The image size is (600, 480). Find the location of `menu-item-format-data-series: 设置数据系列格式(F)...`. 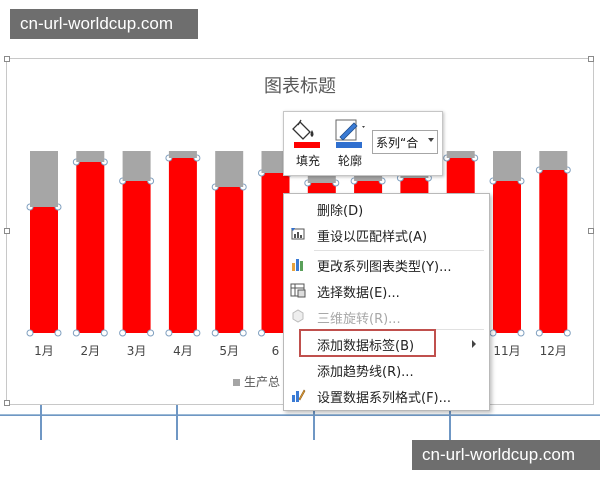

menu-item-format-data-series: 设置数据系列格式(F)... is located at coordinates (386, 395).